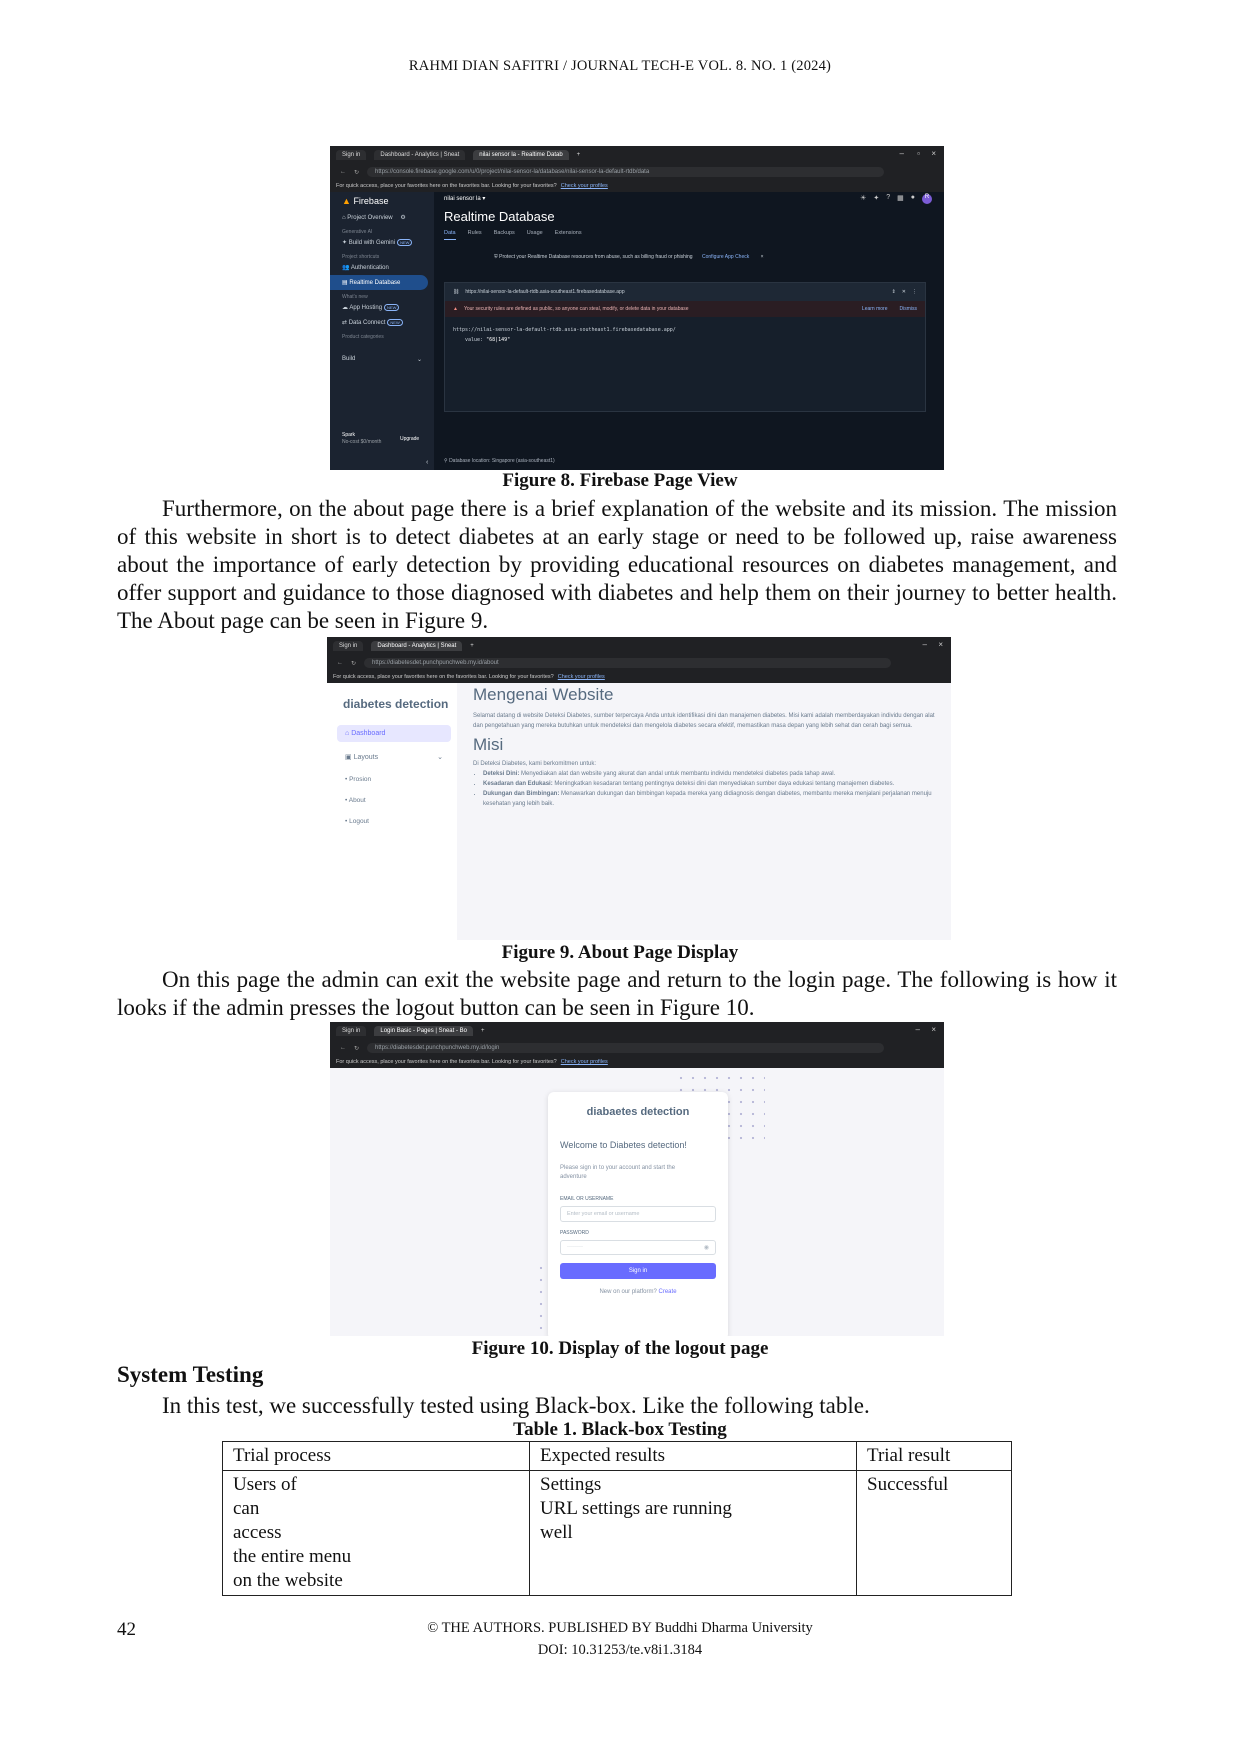 The image size is (1240, 1754). I want to click on more-icon: ⋮, so click(914, 292).